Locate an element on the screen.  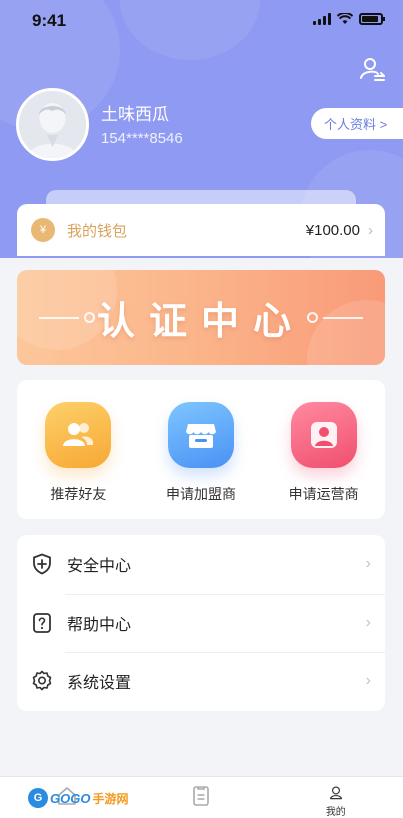
tab-mine: 我的 is located at coordinates (336, 797).